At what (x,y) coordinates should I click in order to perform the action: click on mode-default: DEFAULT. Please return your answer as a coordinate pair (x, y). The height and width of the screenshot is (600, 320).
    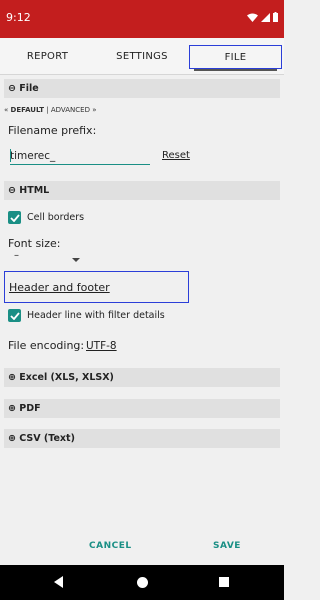
    Looking at the image, I should click on (28, 110).